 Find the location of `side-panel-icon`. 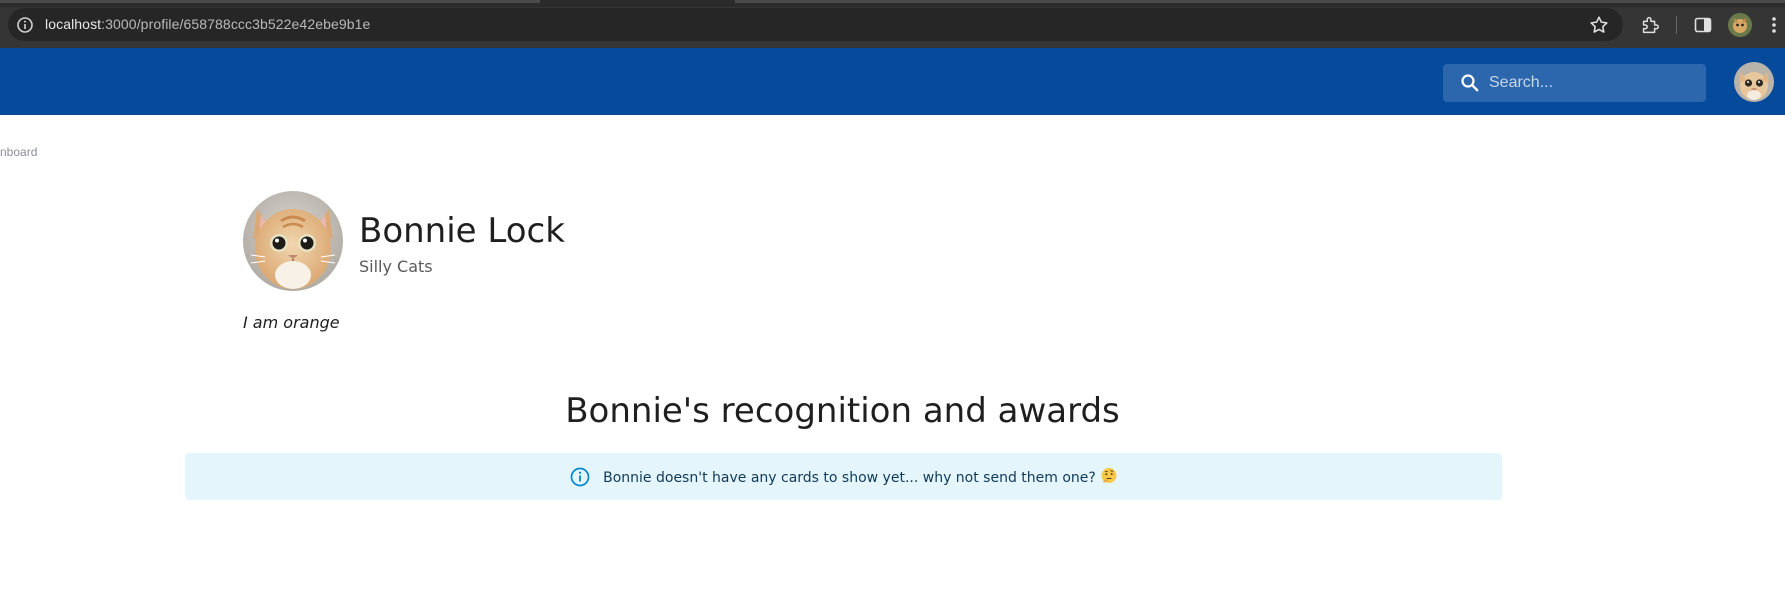

side-panel-icon is located at coordinates (1703, 25).